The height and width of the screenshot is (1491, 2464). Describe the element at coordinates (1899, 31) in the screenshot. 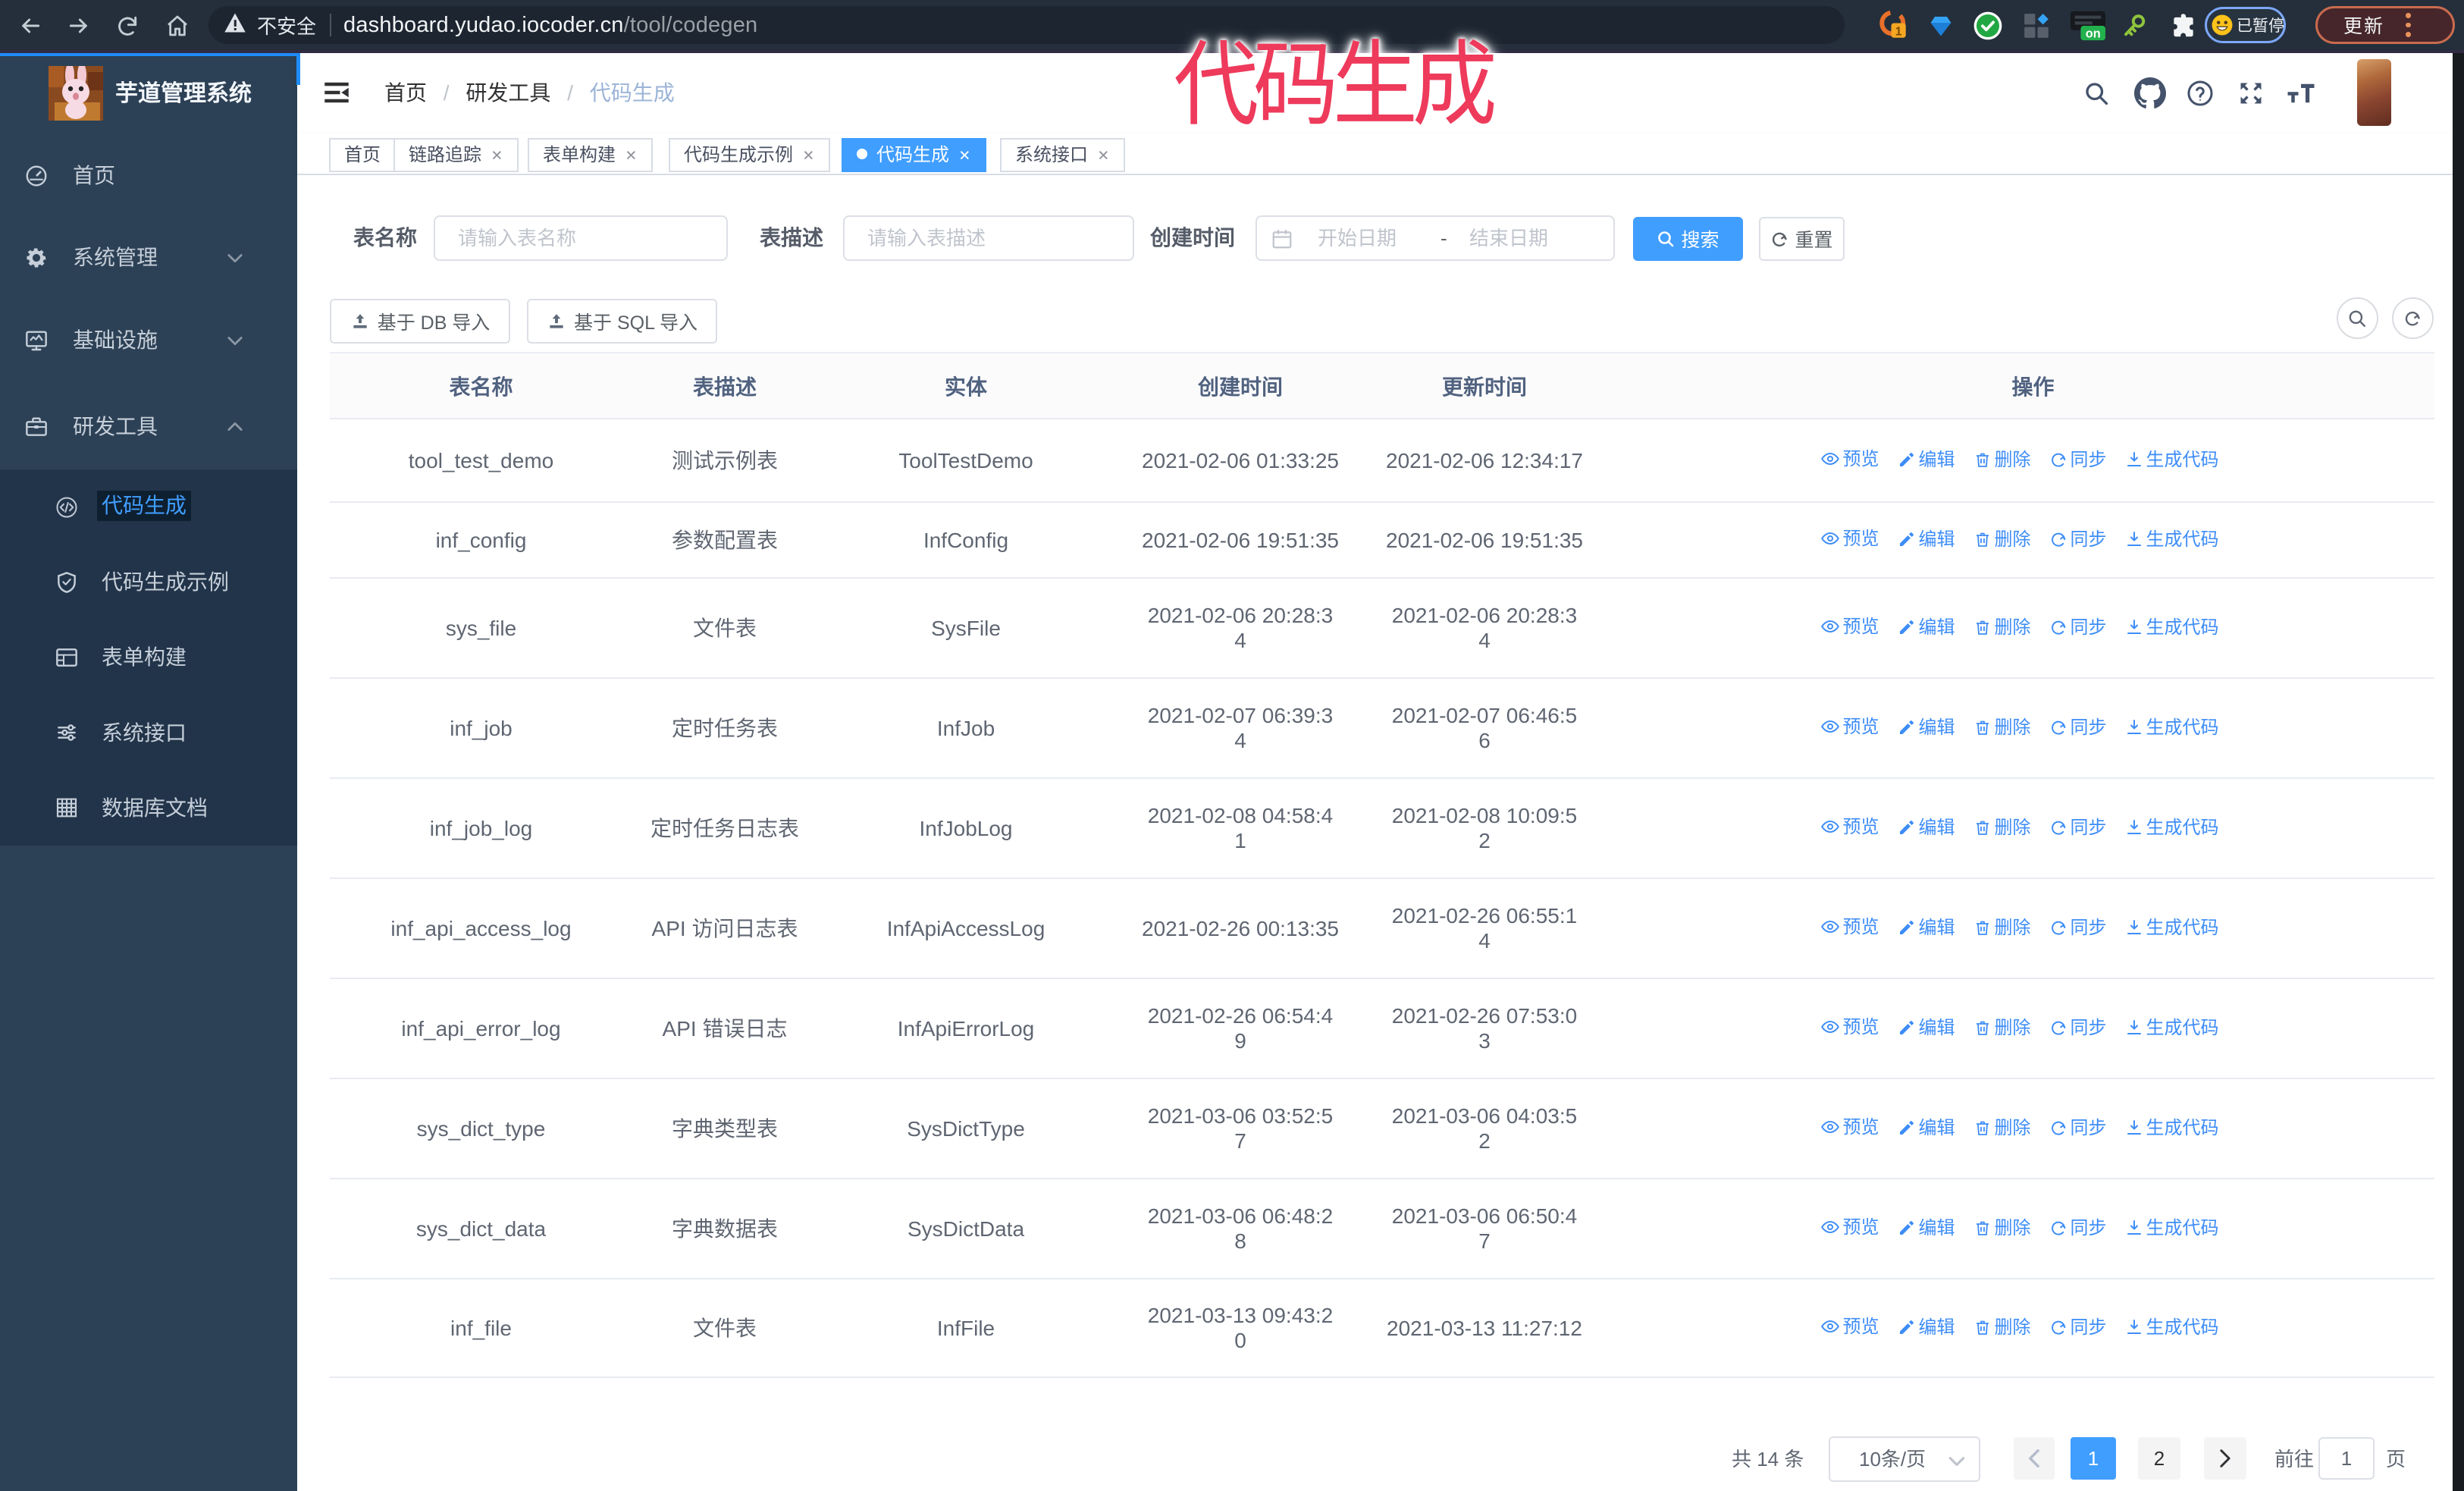

I see `svg-text: 1` at that location.